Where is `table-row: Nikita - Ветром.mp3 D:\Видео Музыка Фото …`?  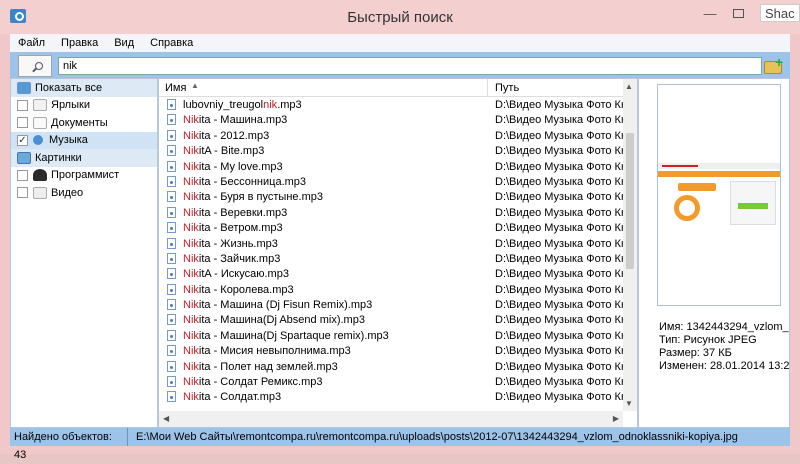 table-row: Nikita - Ветром.mp3 D:\Видео Музыка Фото … is located at coordinates (398, 227).